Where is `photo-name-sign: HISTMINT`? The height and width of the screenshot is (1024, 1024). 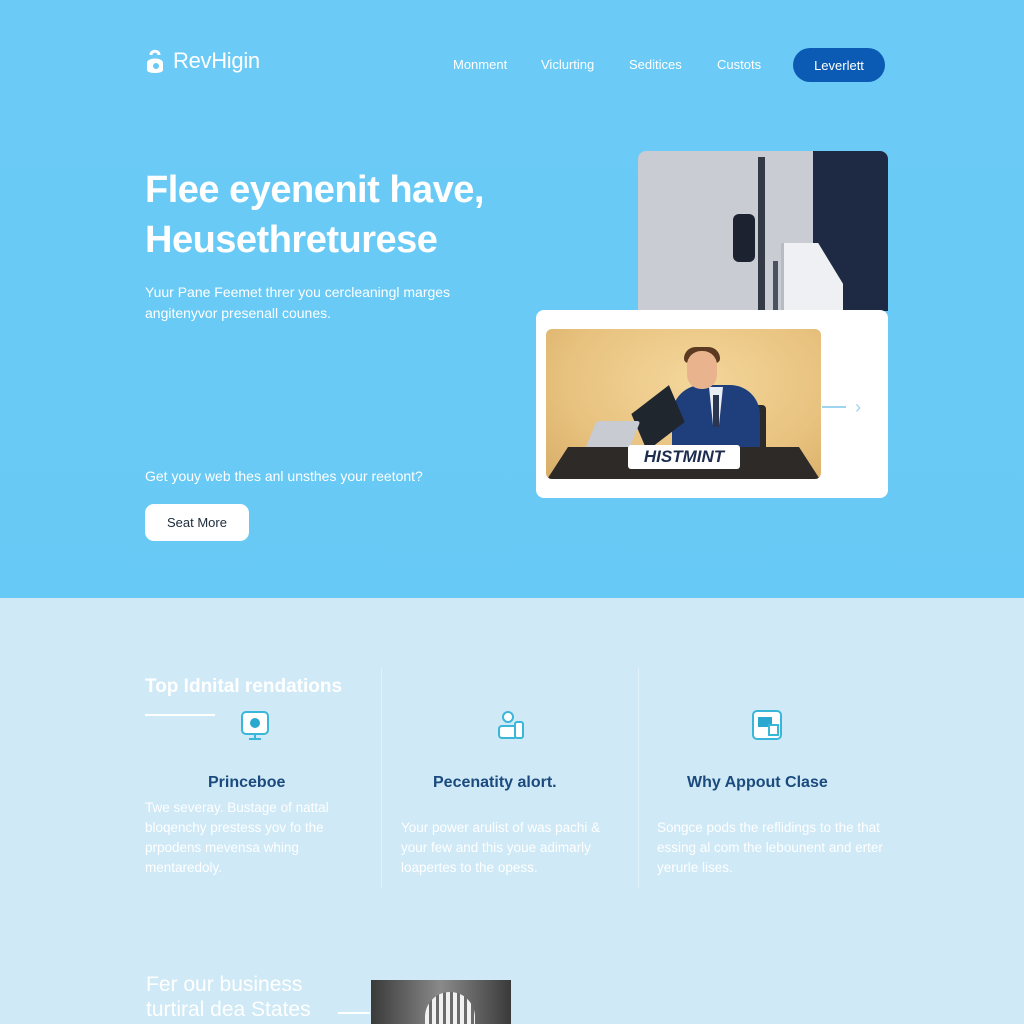
photo-name-sign: HISTMINT is located at coordinates (684, 457).